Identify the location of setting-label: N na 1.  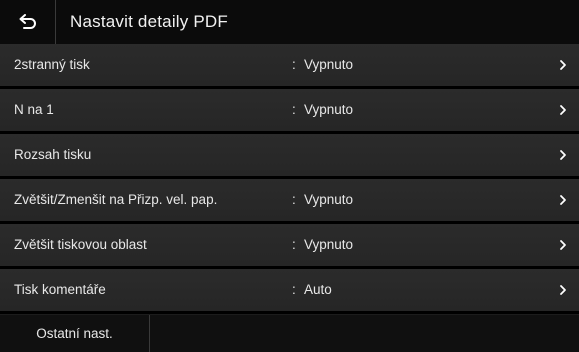
(34, 109).